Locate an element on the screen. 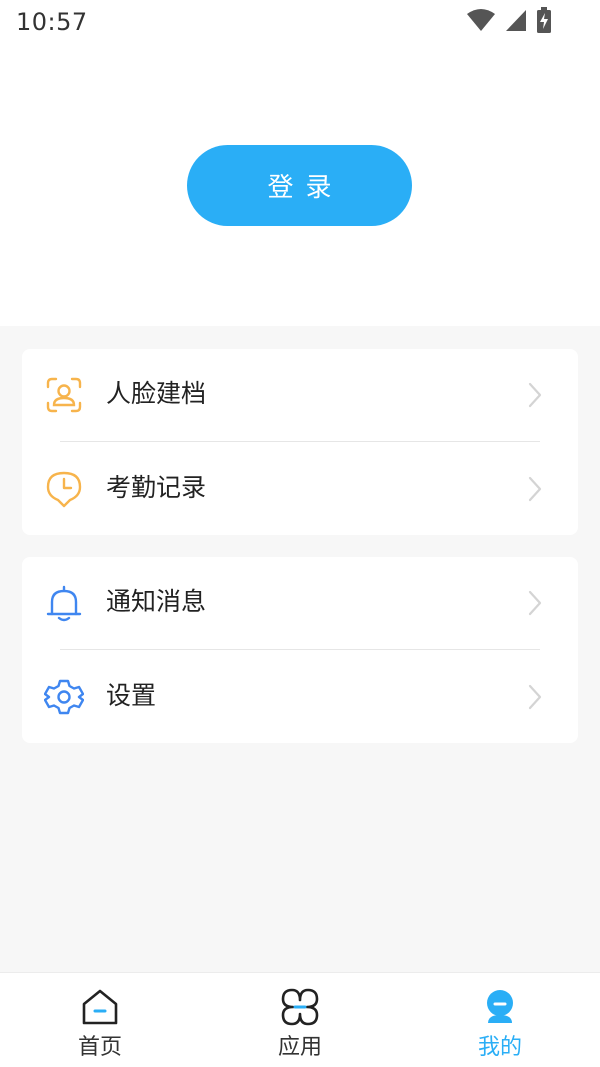  menu-item-notifications: 通知消息 is located at coordinates (300, 603).